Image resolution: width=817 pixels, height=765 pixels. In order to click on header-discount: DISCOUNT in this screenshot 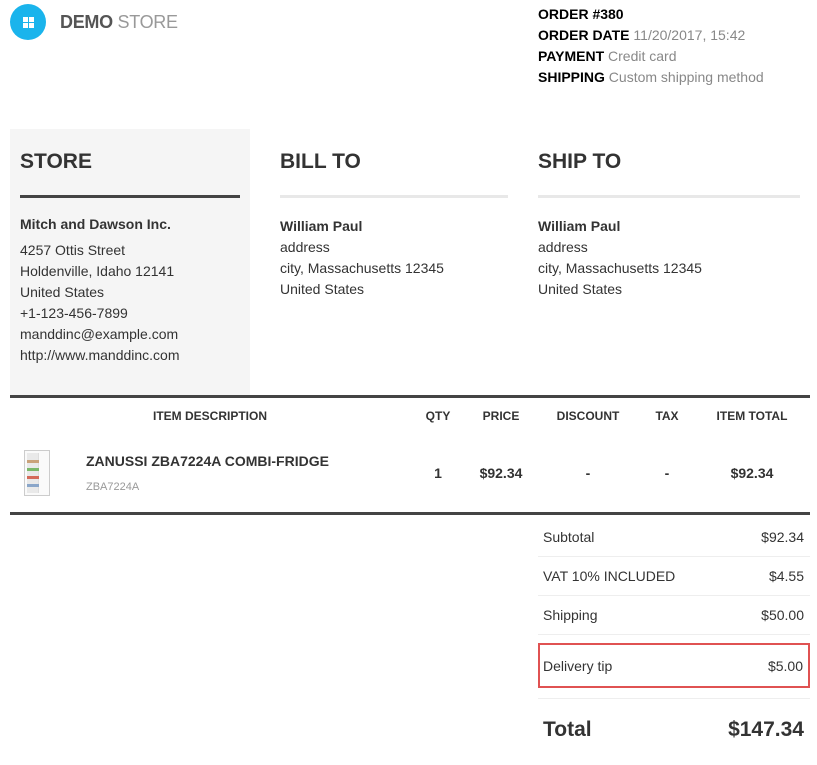, I will do `click(588, 416)`.